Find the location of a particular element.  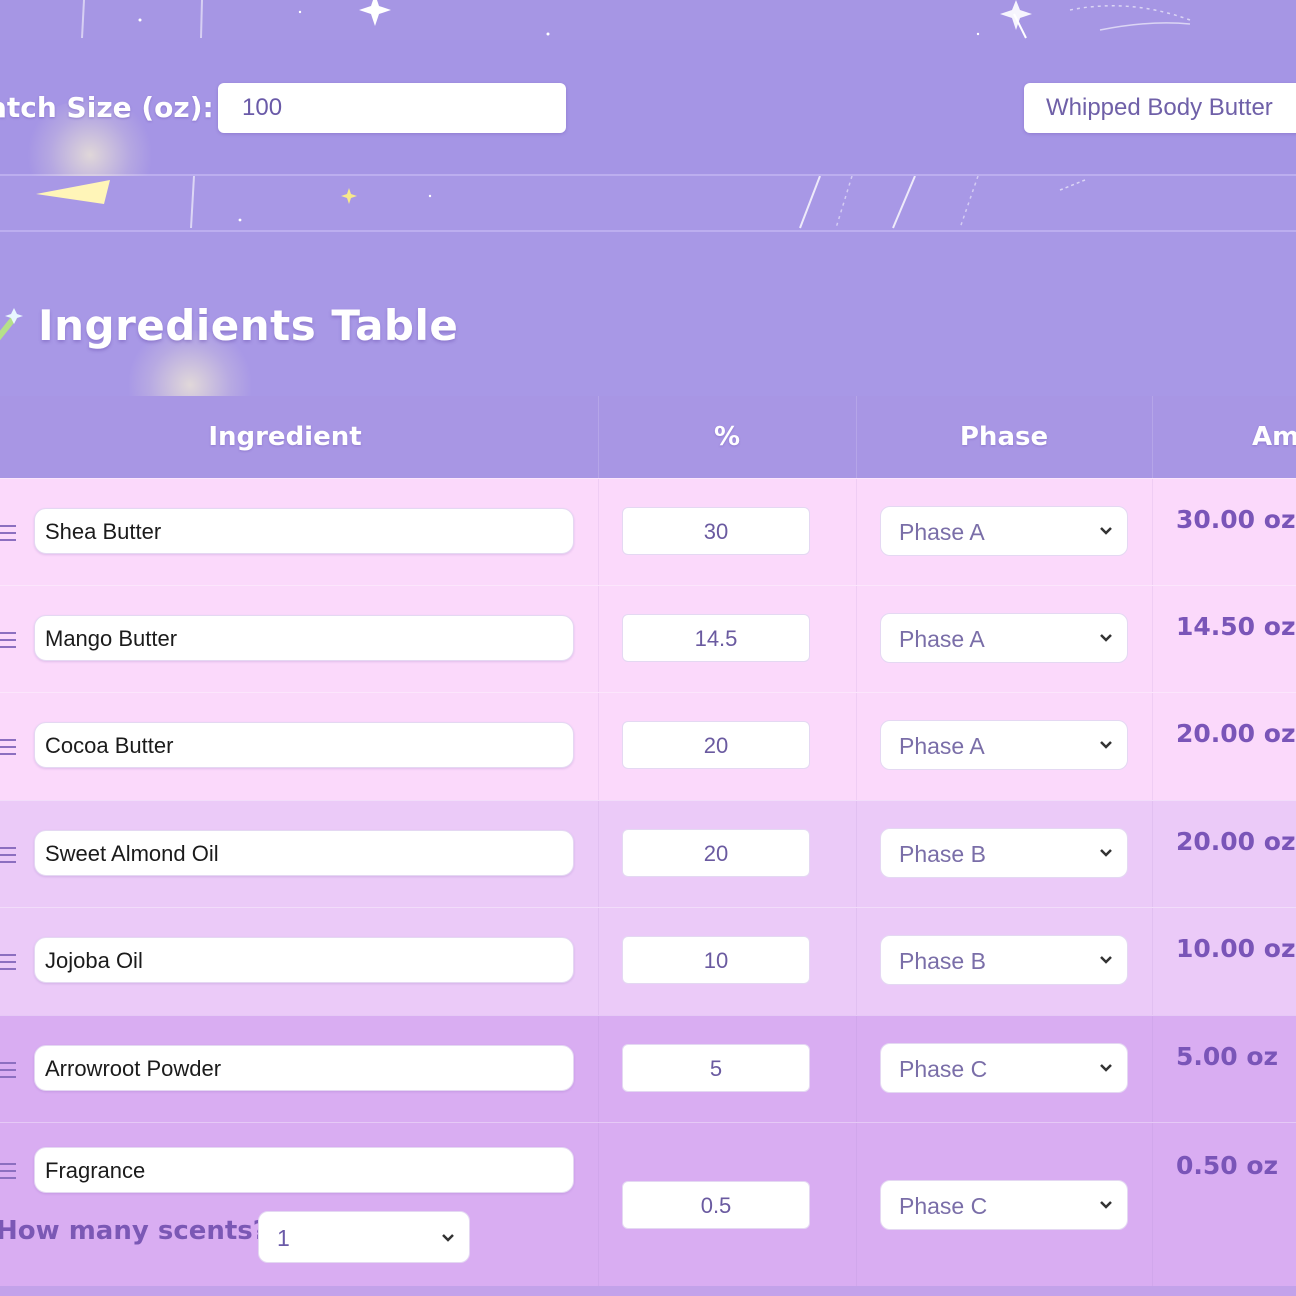

sparkle-decoration-icon is located at coordinates (636, 19).